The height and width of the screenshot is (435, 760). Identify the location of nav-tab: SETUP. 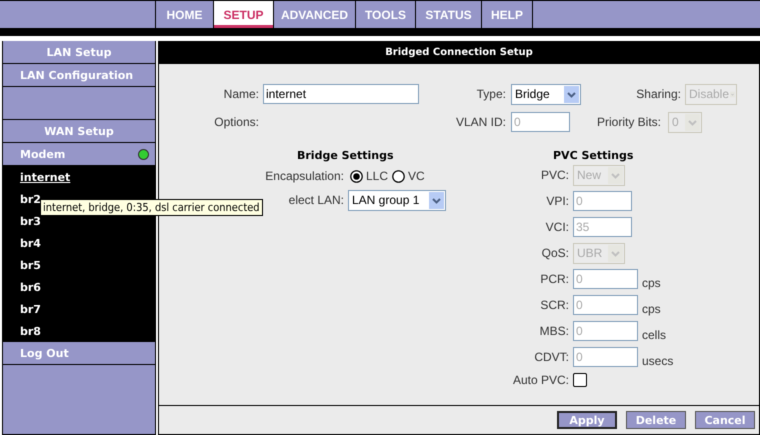
(243, 14).